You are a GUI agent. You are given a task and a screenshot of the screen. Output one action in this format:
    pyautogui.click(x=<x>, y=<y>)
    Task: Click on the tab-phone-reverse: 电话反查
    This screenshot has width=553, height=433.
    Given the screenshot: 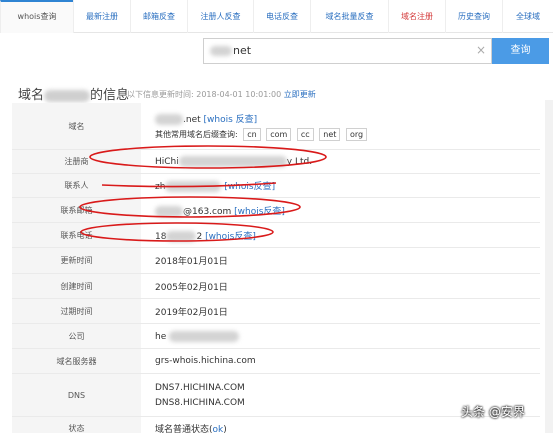 What is the action you would take?
    pyautogui.click(x=281, y=16)
    